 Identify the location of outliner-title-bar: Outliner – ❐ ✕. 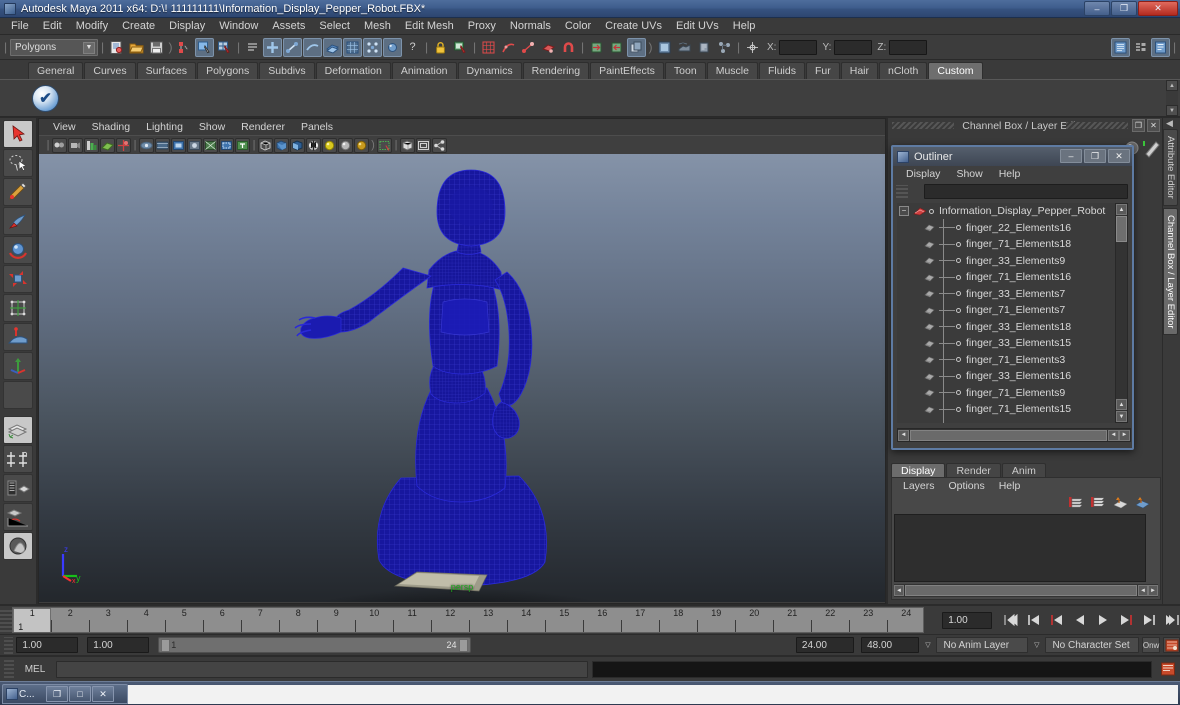
(1012, 156).